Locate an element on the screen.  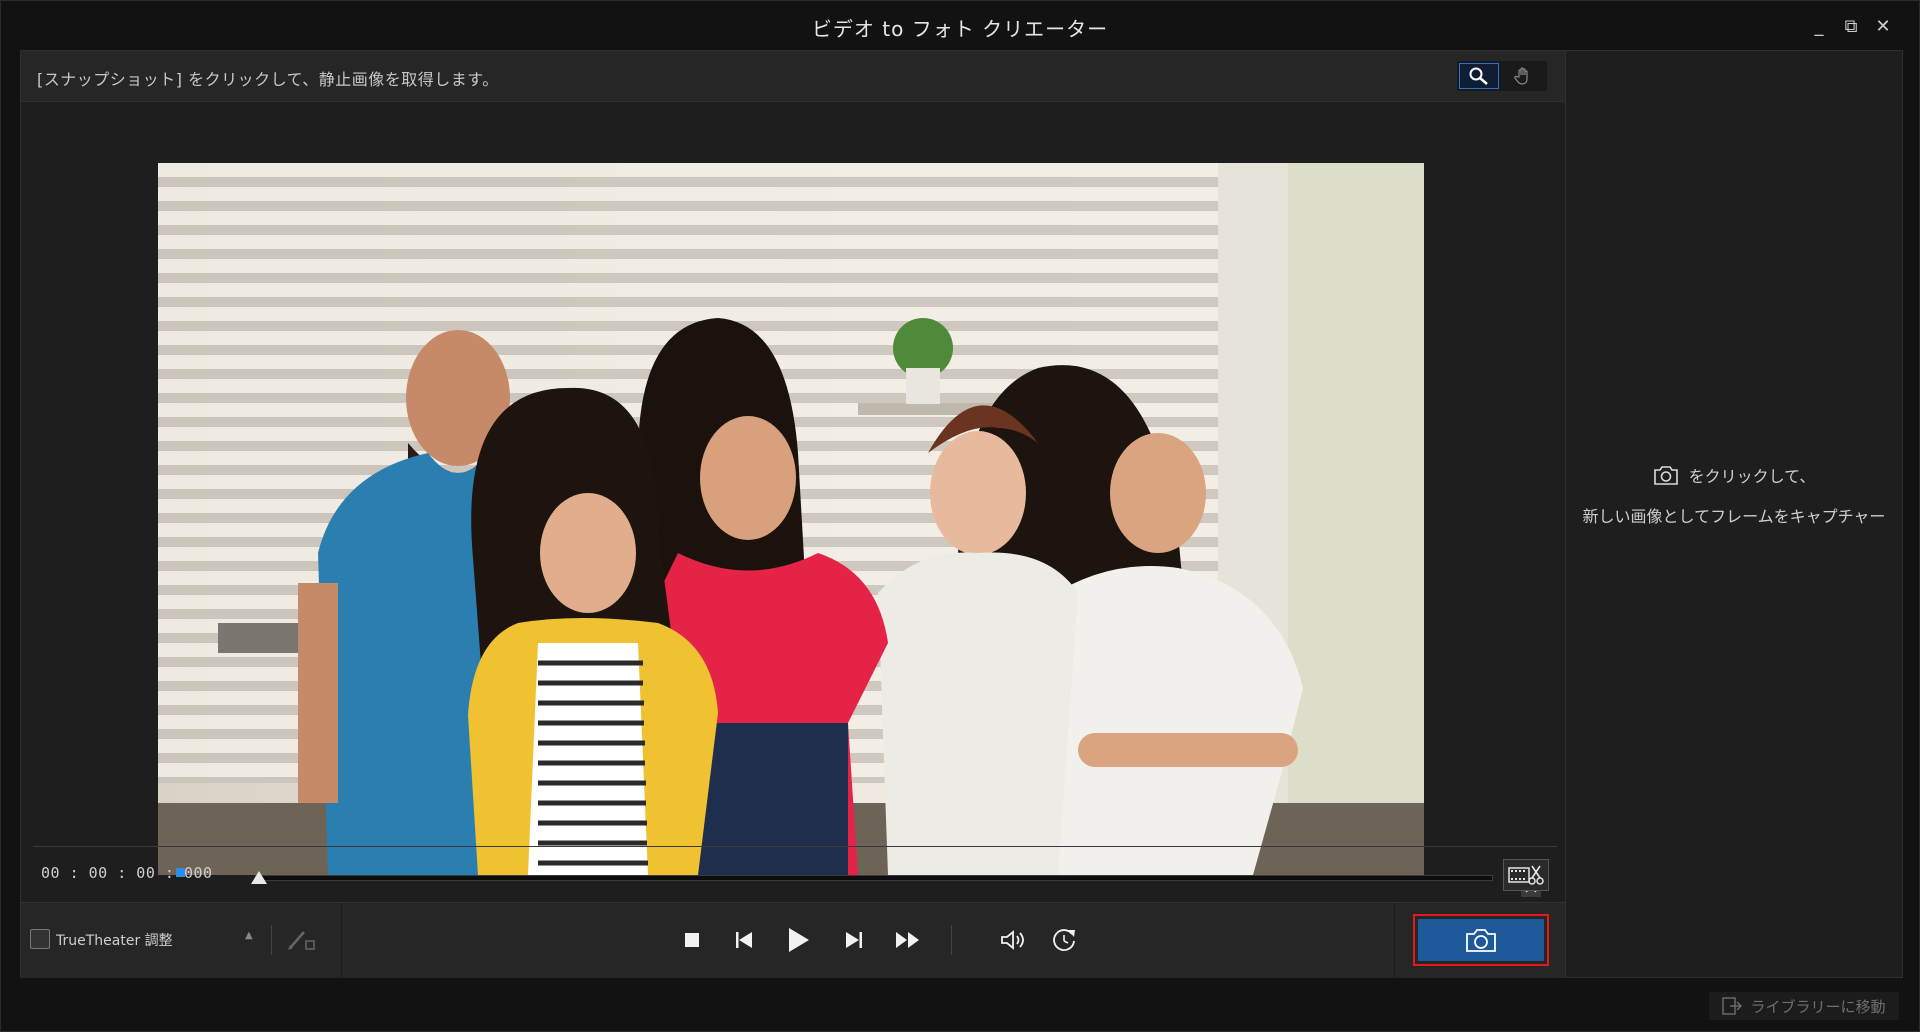
timeline-track is located at coordinates (874, 878).